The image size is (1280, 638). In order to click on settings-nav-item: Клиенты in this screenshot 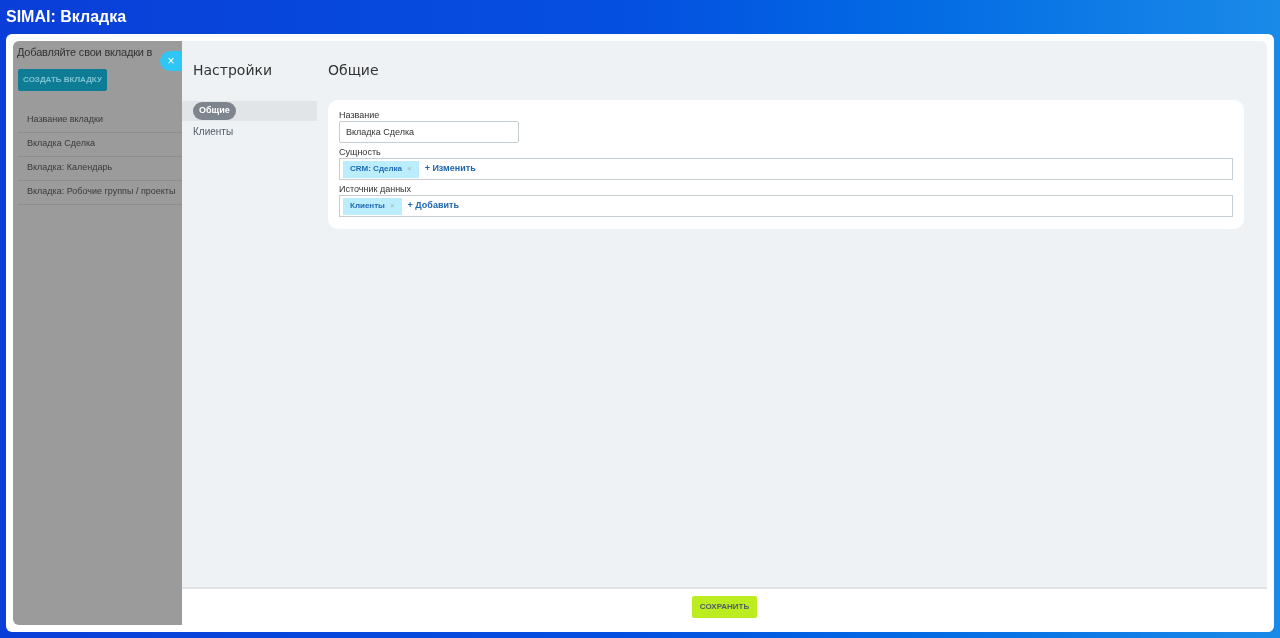, I will do `click(249, 131)`.